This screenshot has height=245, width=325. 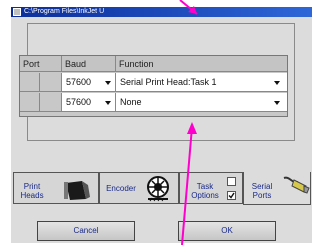 What do you see at coordinates (188, 7) in the screenshot?
I see `annotation-arrow-top` at bounding box center [188, 7].